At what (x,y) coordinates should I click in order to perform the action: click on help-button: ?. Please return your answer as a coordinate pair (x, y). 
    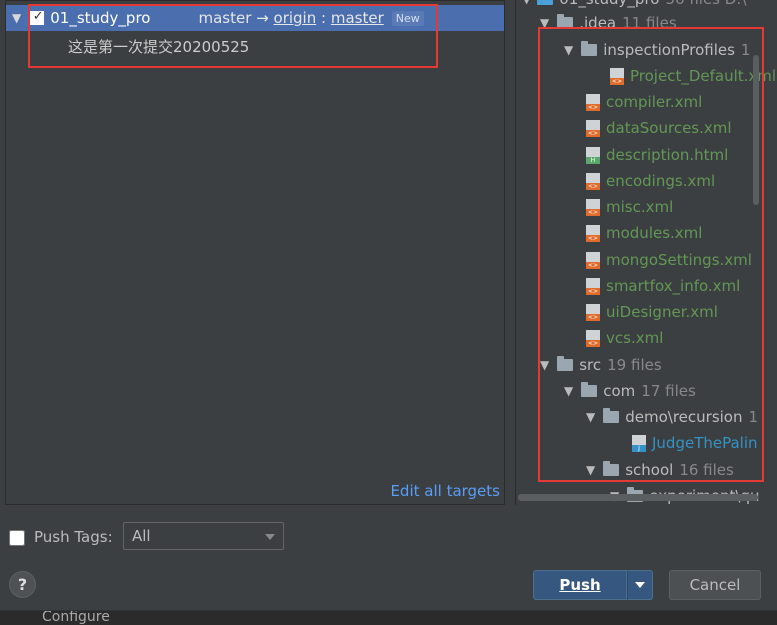
    Looking at the image, I should click on (22, 584).